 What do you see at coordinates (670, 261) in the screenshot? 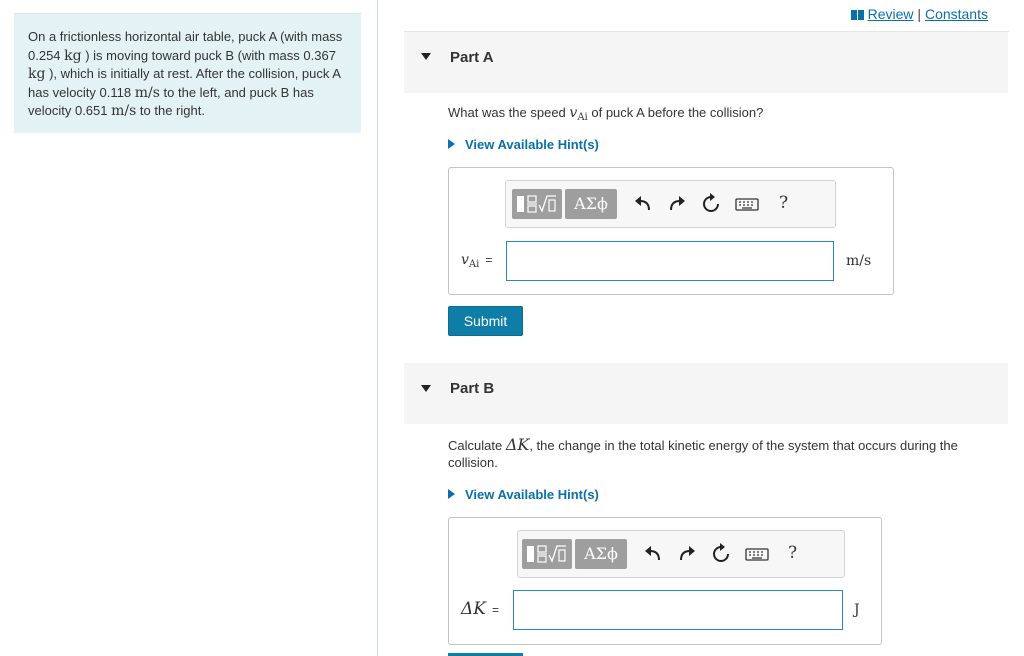
I see `part-a-answer-input` at bounding box center [670, 261].